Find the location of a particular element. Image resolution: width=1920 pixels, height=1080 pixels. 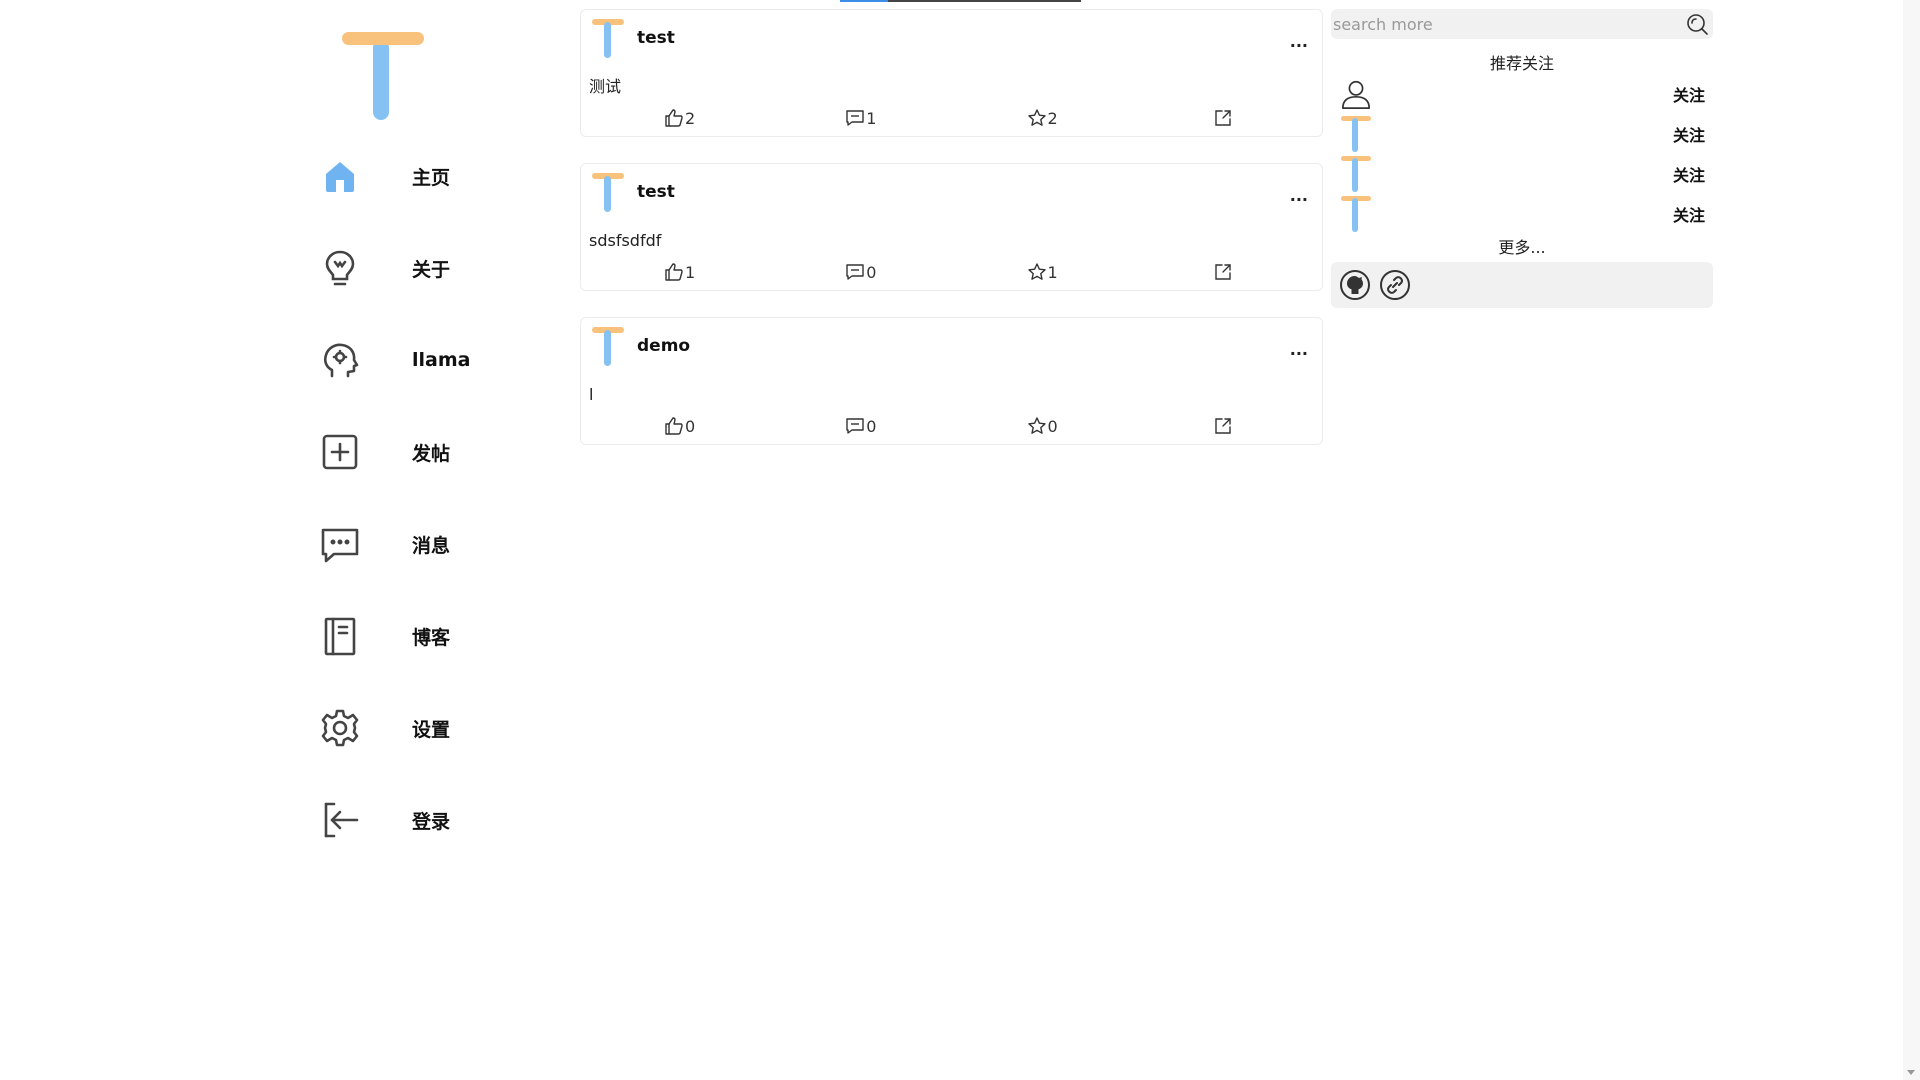

notebook-icon is located at coordinates (340, 636).